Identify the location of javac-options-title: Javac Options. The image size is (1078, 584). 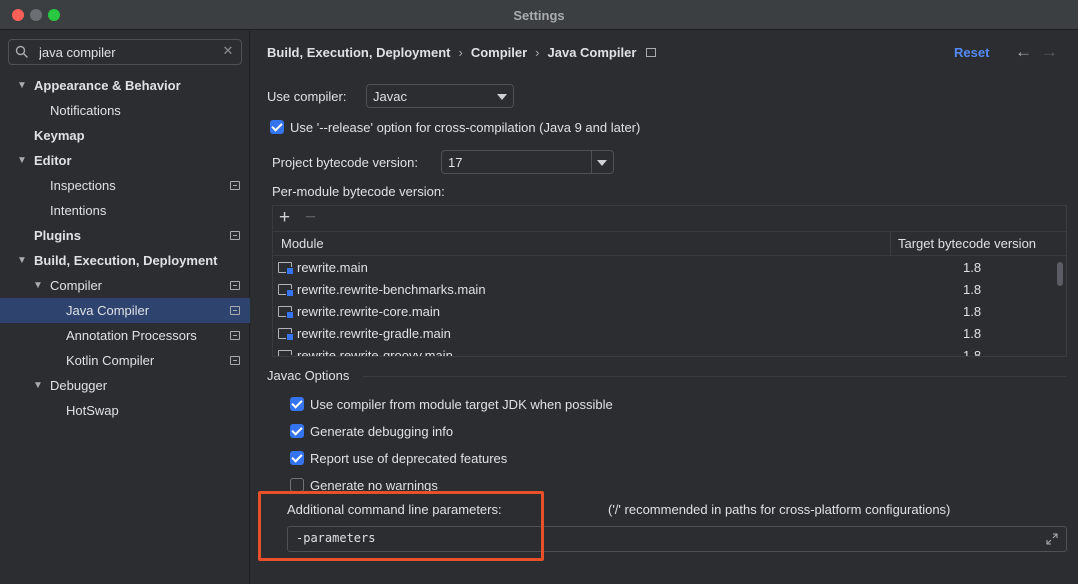
(308, 375).